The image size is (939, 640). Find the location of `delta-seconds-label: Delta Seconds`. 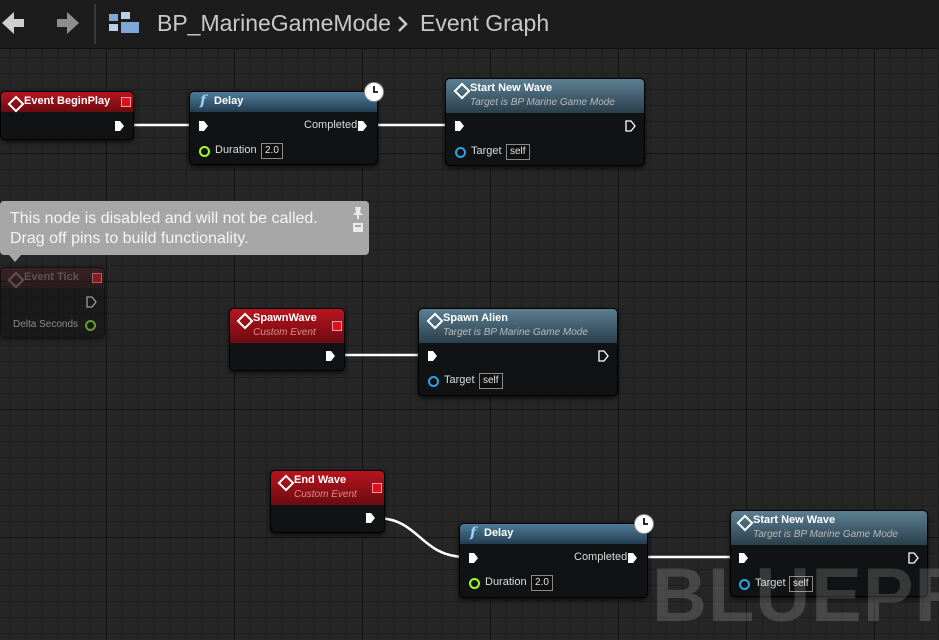

delta-seconds-label: Delta Seconds is located at coordinates (46, 324).